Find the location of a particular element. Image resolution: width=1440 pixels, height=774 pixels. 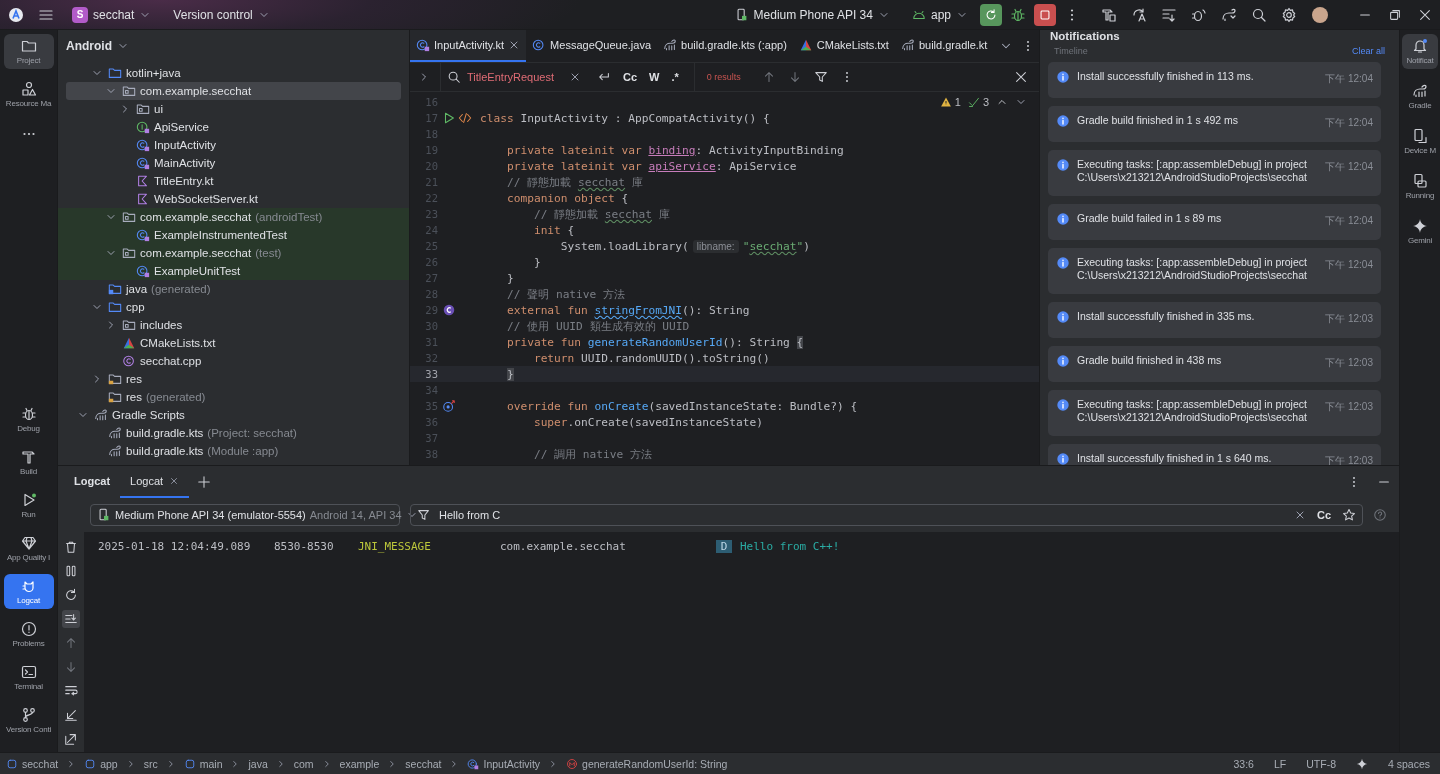

search-icon is located at coordinates (1259, 14).